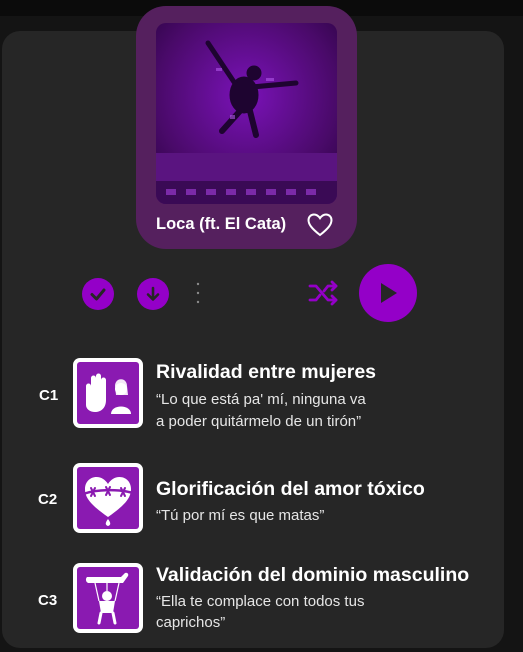 This screenshot has width=523, height=652. What do you see at coordinates (153, 294) in the screenshot?
I see `download-circle-icon` at bounding box center [153, 294].